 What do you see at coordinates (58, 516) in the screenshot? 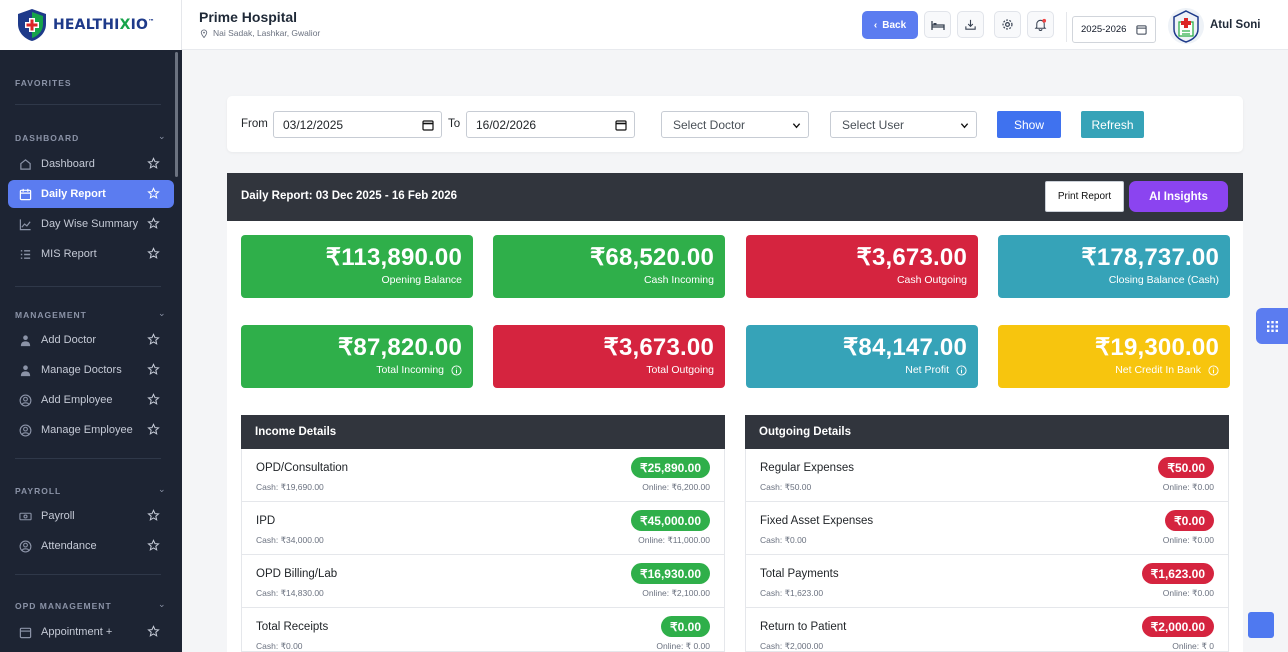
I see `sidebar-item-label: Payroll` at bounding box center [58, 516].